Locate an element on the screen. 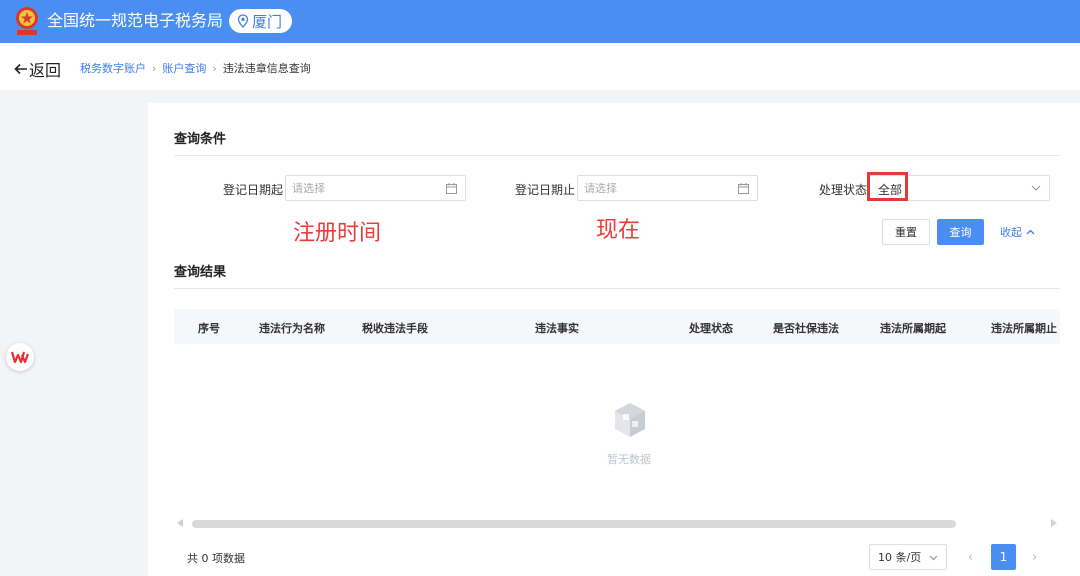  start-date-label: 登记日期起 is located at coordinates (253, 190).